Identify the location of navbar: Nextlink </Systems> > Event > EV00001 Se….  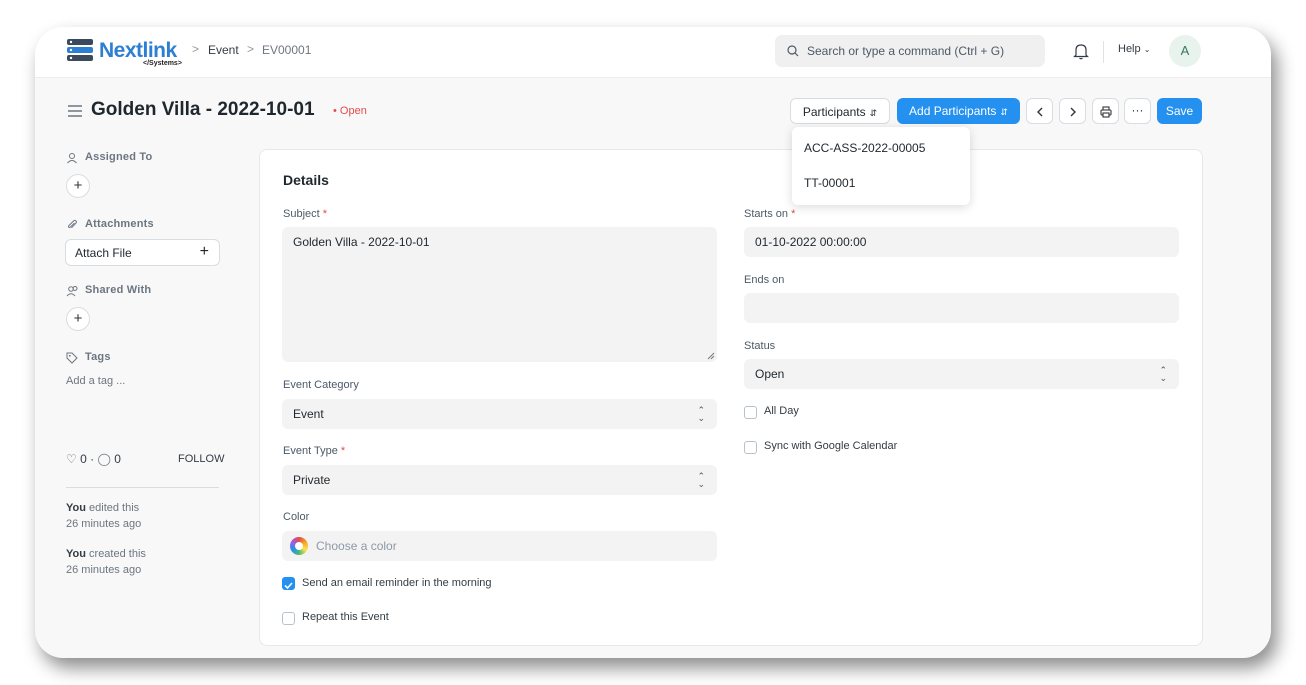
(653, 52).